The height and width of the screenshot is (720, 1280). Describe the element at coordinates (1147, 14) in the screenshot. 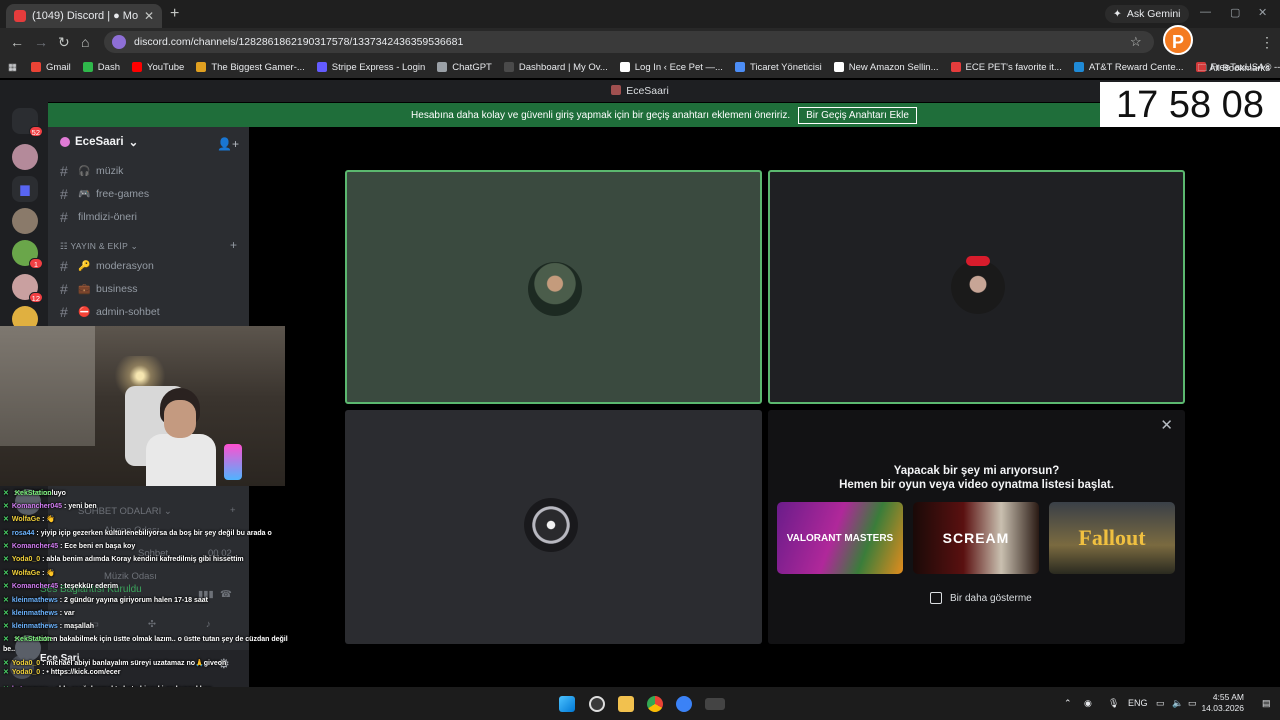

I see `ask-gemini-button: ✦ Ask Gemini` at that location.